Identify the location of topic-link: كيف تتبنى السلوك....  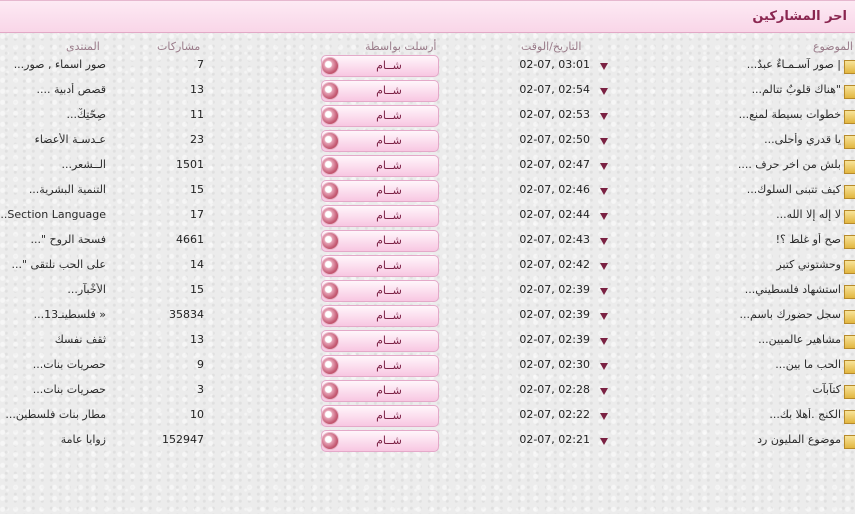
(731, 189).